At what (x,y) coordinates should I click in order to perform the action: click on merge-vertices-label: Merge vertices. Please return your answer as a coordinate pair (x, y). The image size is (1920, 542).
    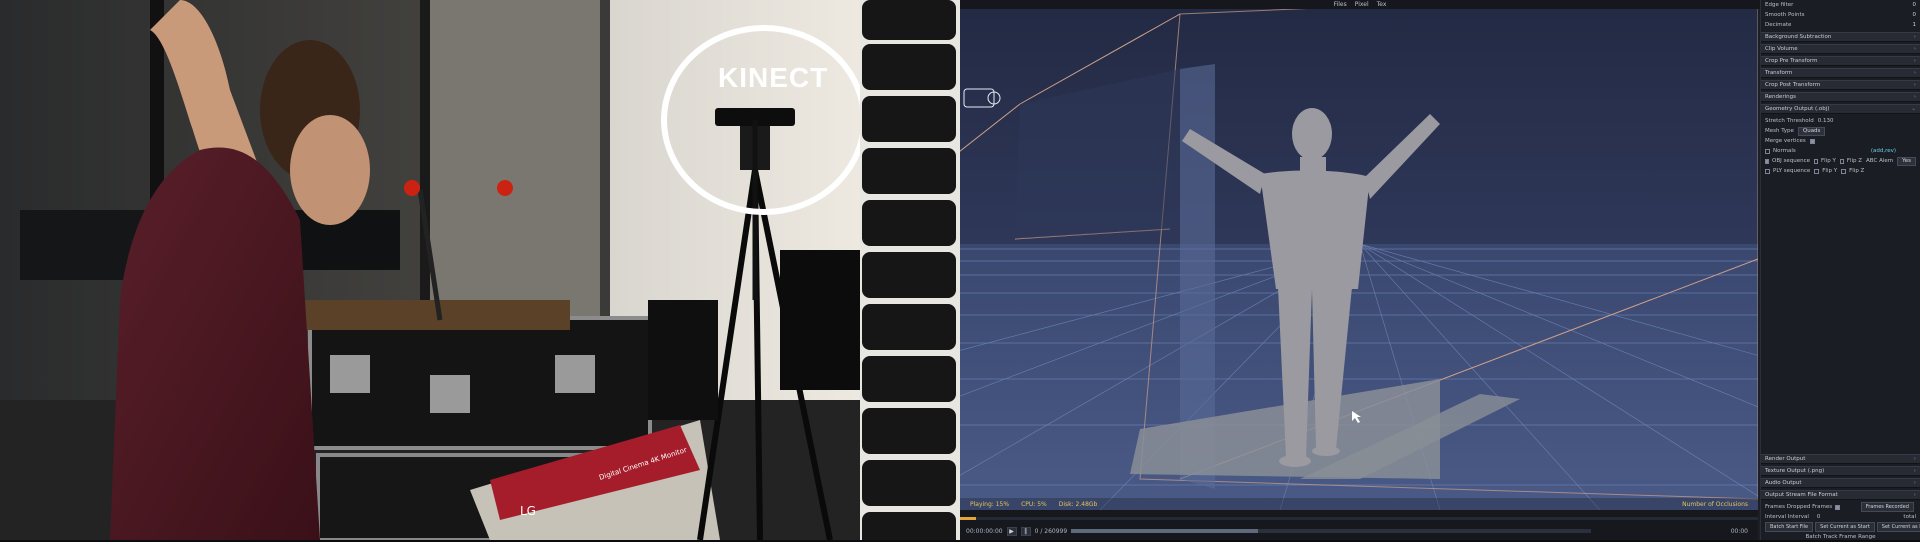
    Looking at the image, I should click on (1785, 141).